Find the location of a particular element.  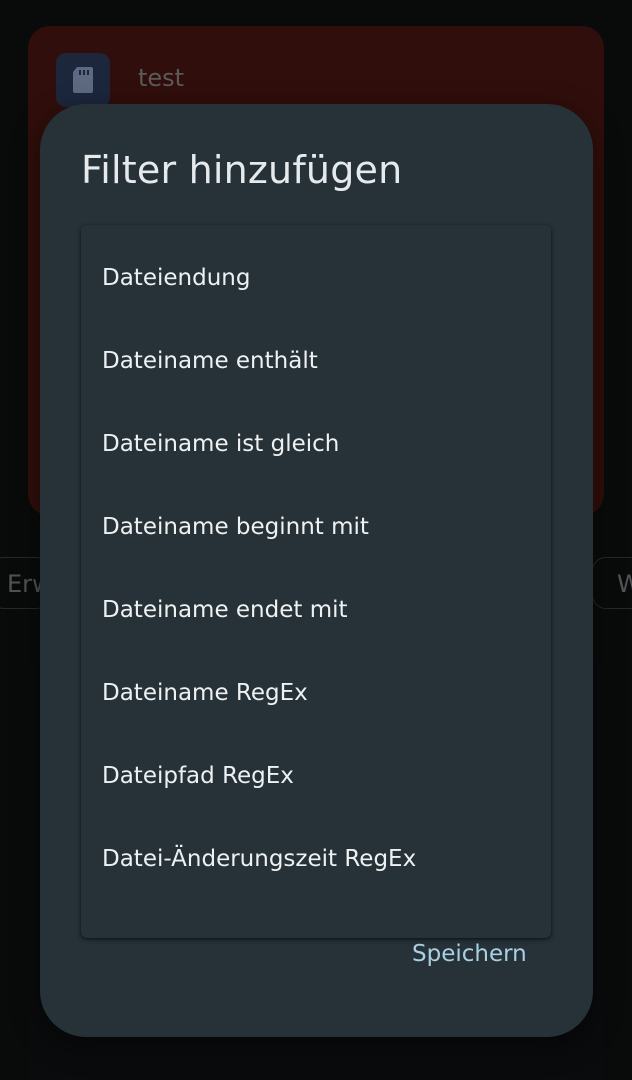

dialog-title: Filter hinzufügen is located at coordinates (242, 170).